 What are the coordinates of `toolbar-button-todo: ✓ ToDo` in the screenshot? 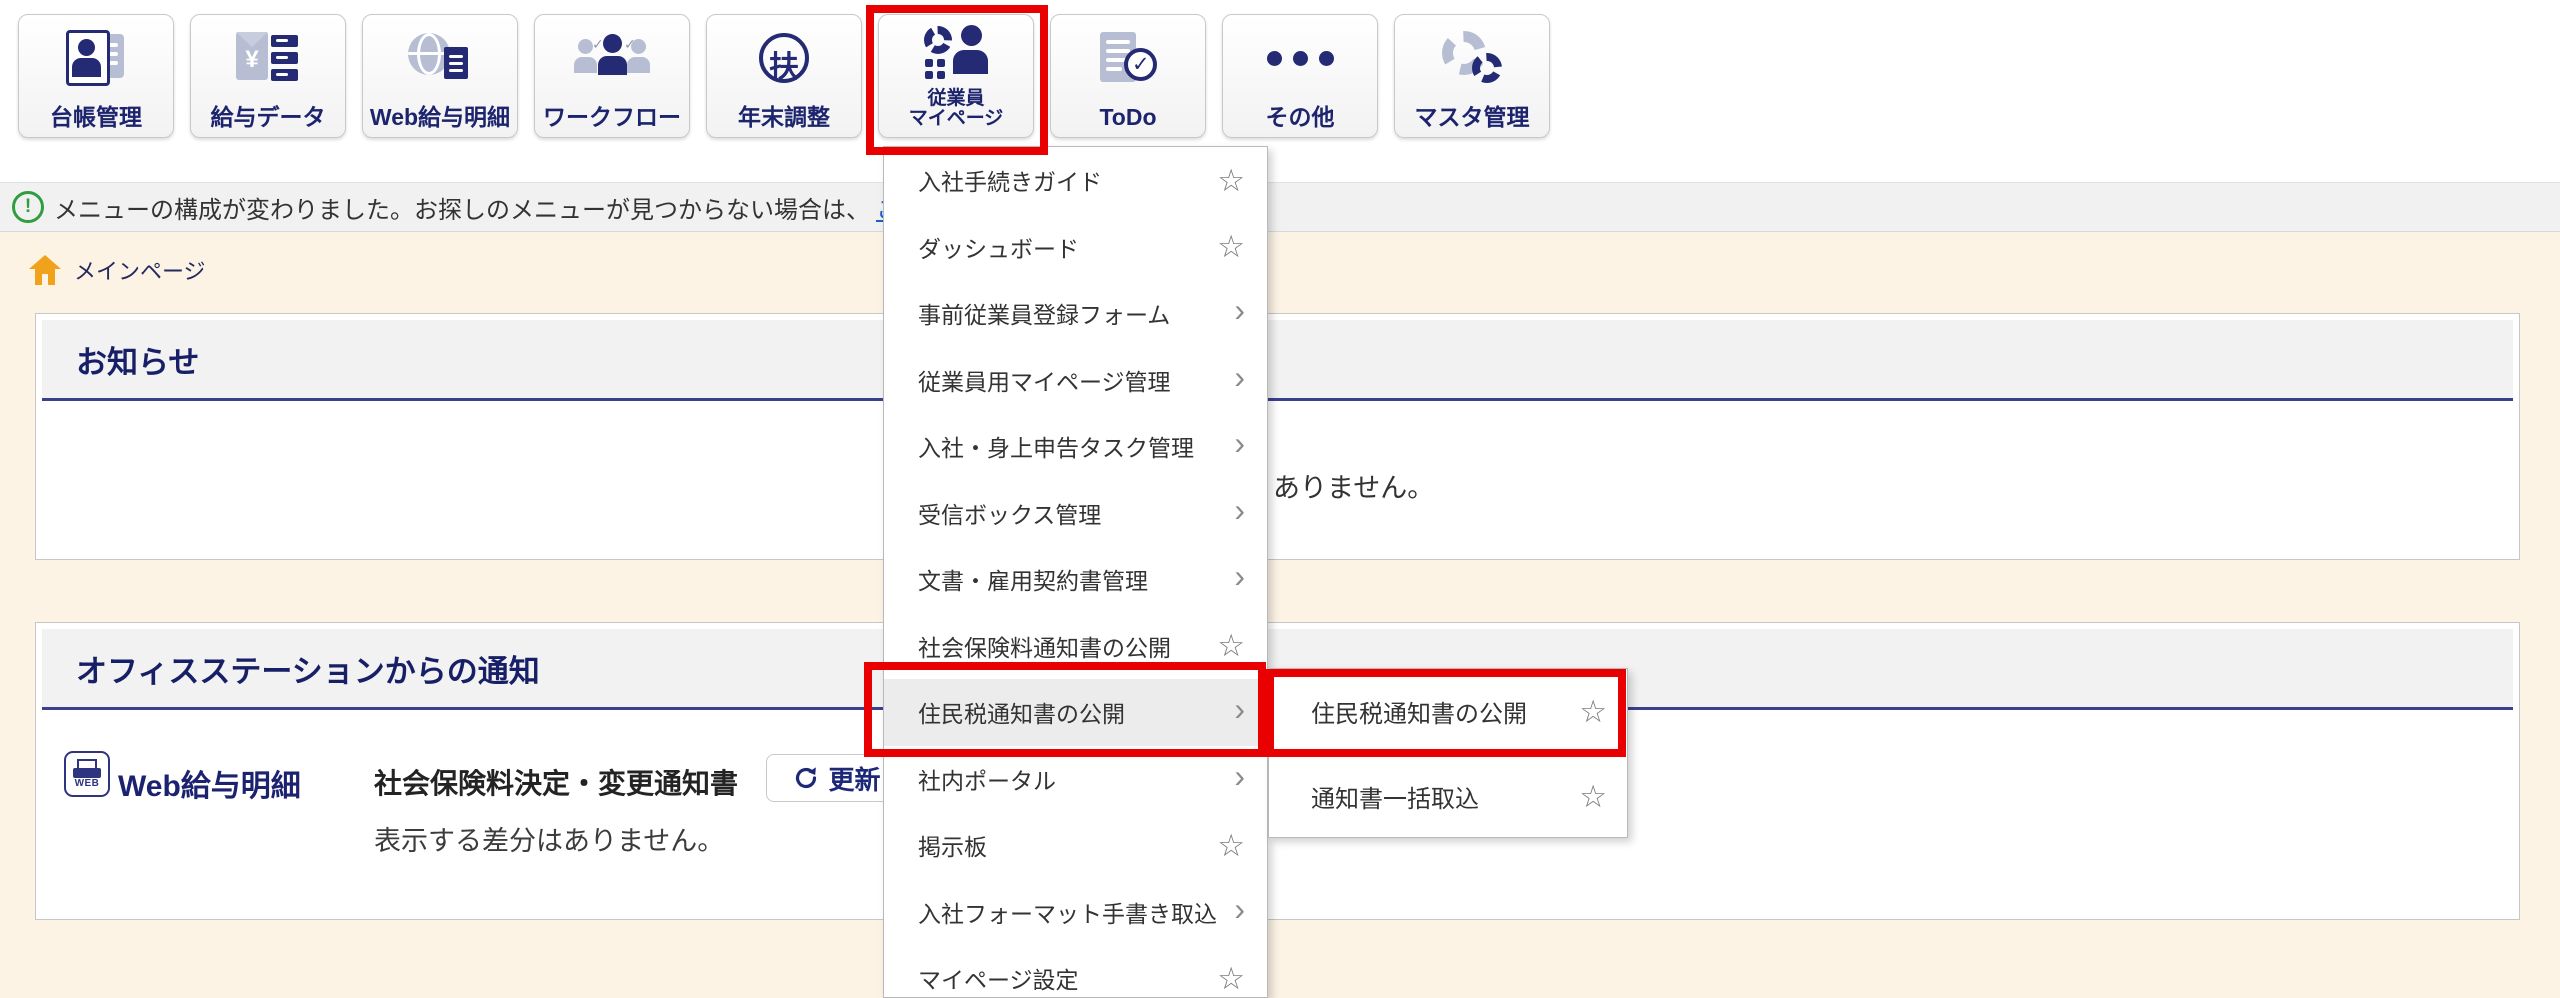 It's located at (1128, 76).